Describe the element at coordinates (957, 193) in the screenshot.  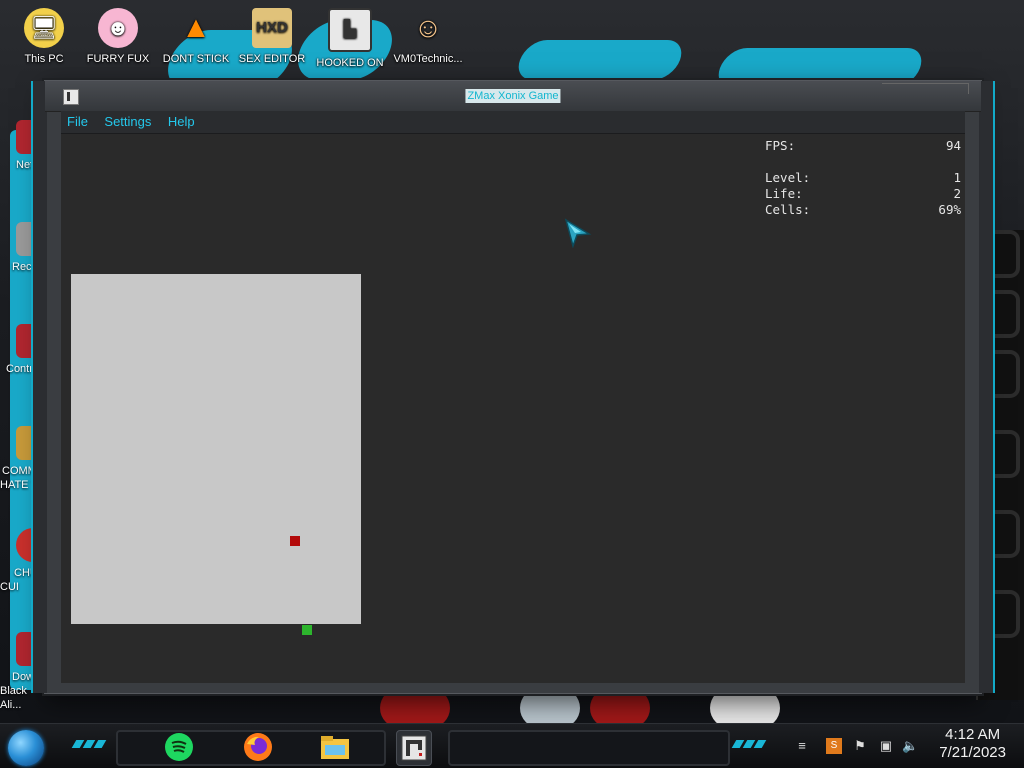
I see `life-value: 2` at that location.